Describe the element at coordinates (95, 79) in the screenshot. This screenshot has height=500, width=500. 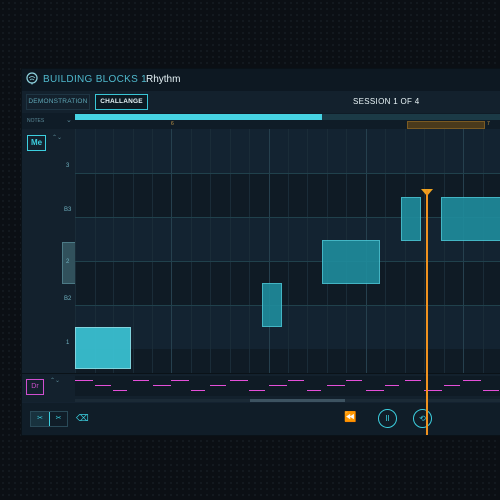
I see `lesson-title: BUILDING BLOCKS 1` at that location.